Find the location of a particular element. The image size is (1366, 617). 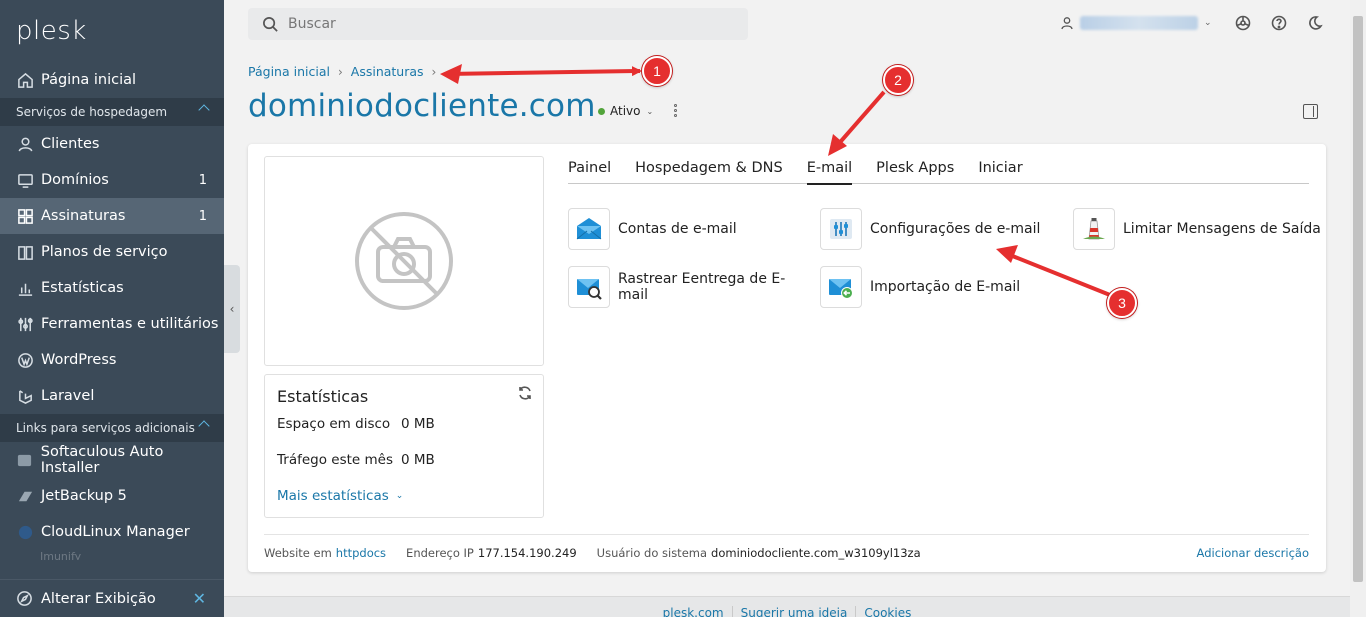

sidebar-item-label: Clientes is located at coordinates (70, 144).